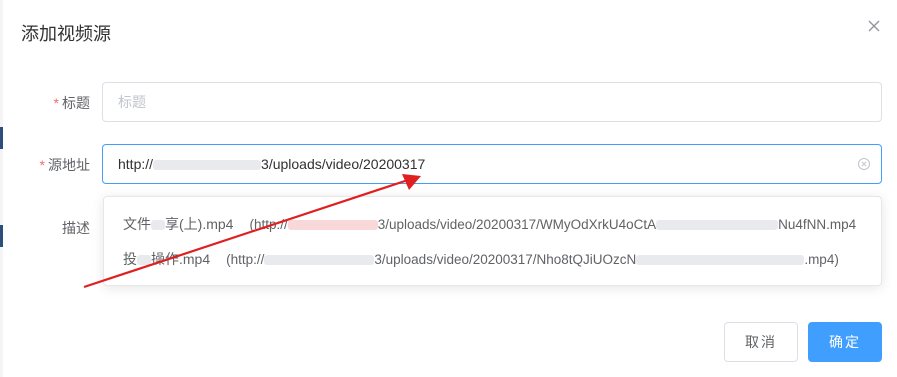 The image size is (897, 377). What do you see at coordinates (761, 342) in the screenshot?
I see `cancel-button: 取消` at bounding box center [761, 342].